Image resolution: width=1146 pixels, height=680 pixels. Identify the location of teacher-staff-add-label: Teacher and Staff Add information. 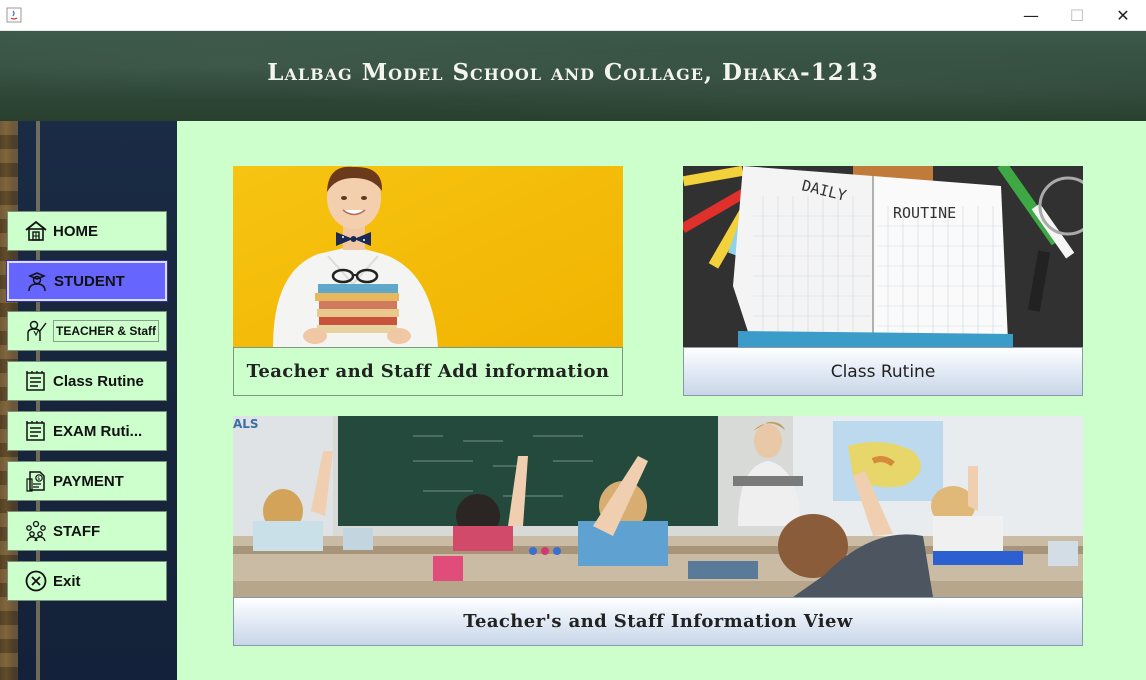
(428, 371).